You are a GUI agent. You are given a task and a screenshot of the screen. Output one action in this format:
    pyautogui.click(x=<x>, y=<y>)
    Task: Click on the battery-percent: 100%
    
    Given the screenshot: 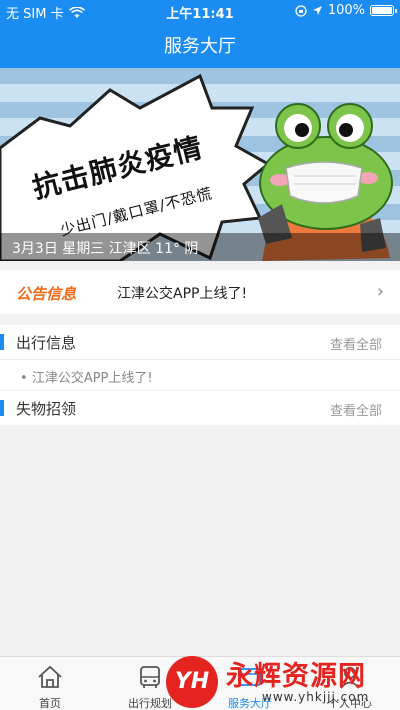 What is the action you would take?
    pyautogui.click(x=346, y=10)
    